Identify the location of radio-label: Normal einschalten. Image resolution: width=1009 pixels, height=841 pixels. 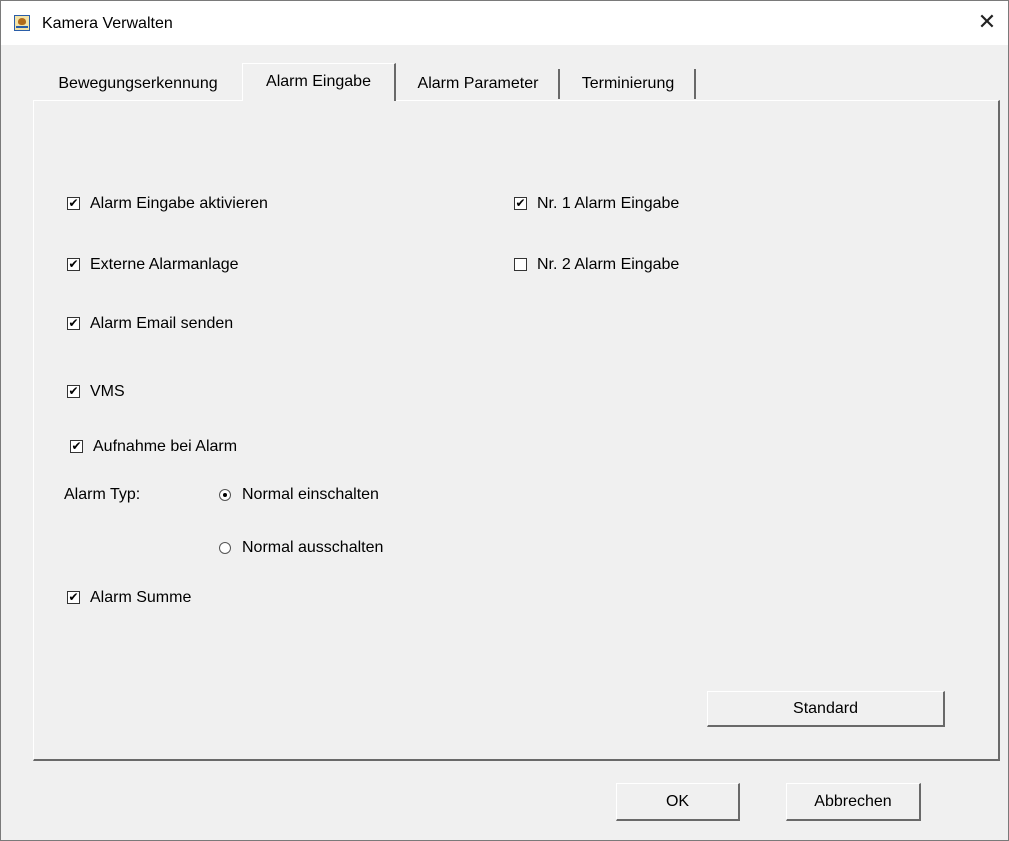
(310, 494).